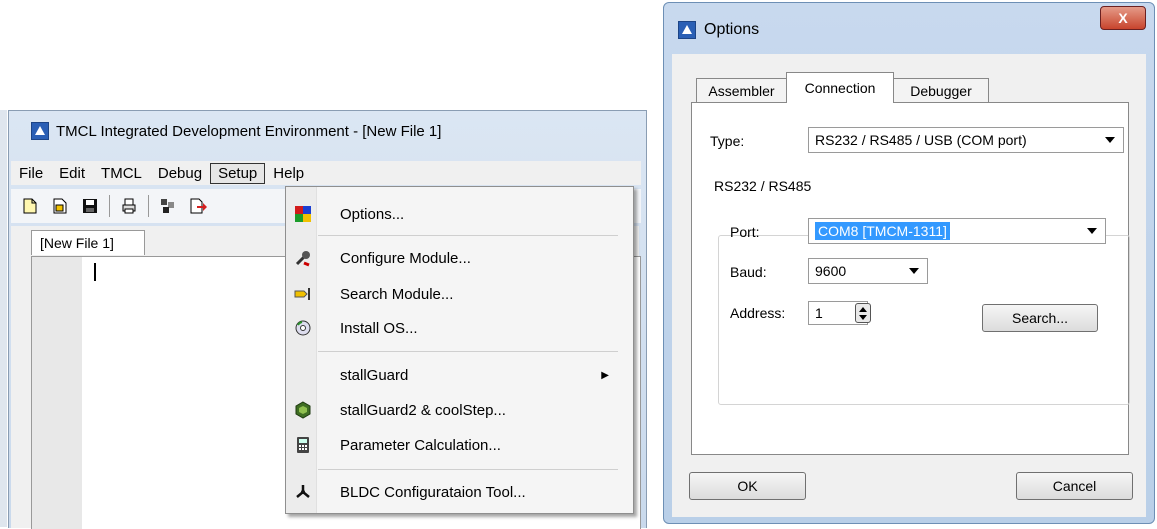 The width and height of the screenshot is (1157, 529). What do you see at coordinates (31, 173) in the screenshot?
I see `menu-file: File` at bounding box center [31, 173].